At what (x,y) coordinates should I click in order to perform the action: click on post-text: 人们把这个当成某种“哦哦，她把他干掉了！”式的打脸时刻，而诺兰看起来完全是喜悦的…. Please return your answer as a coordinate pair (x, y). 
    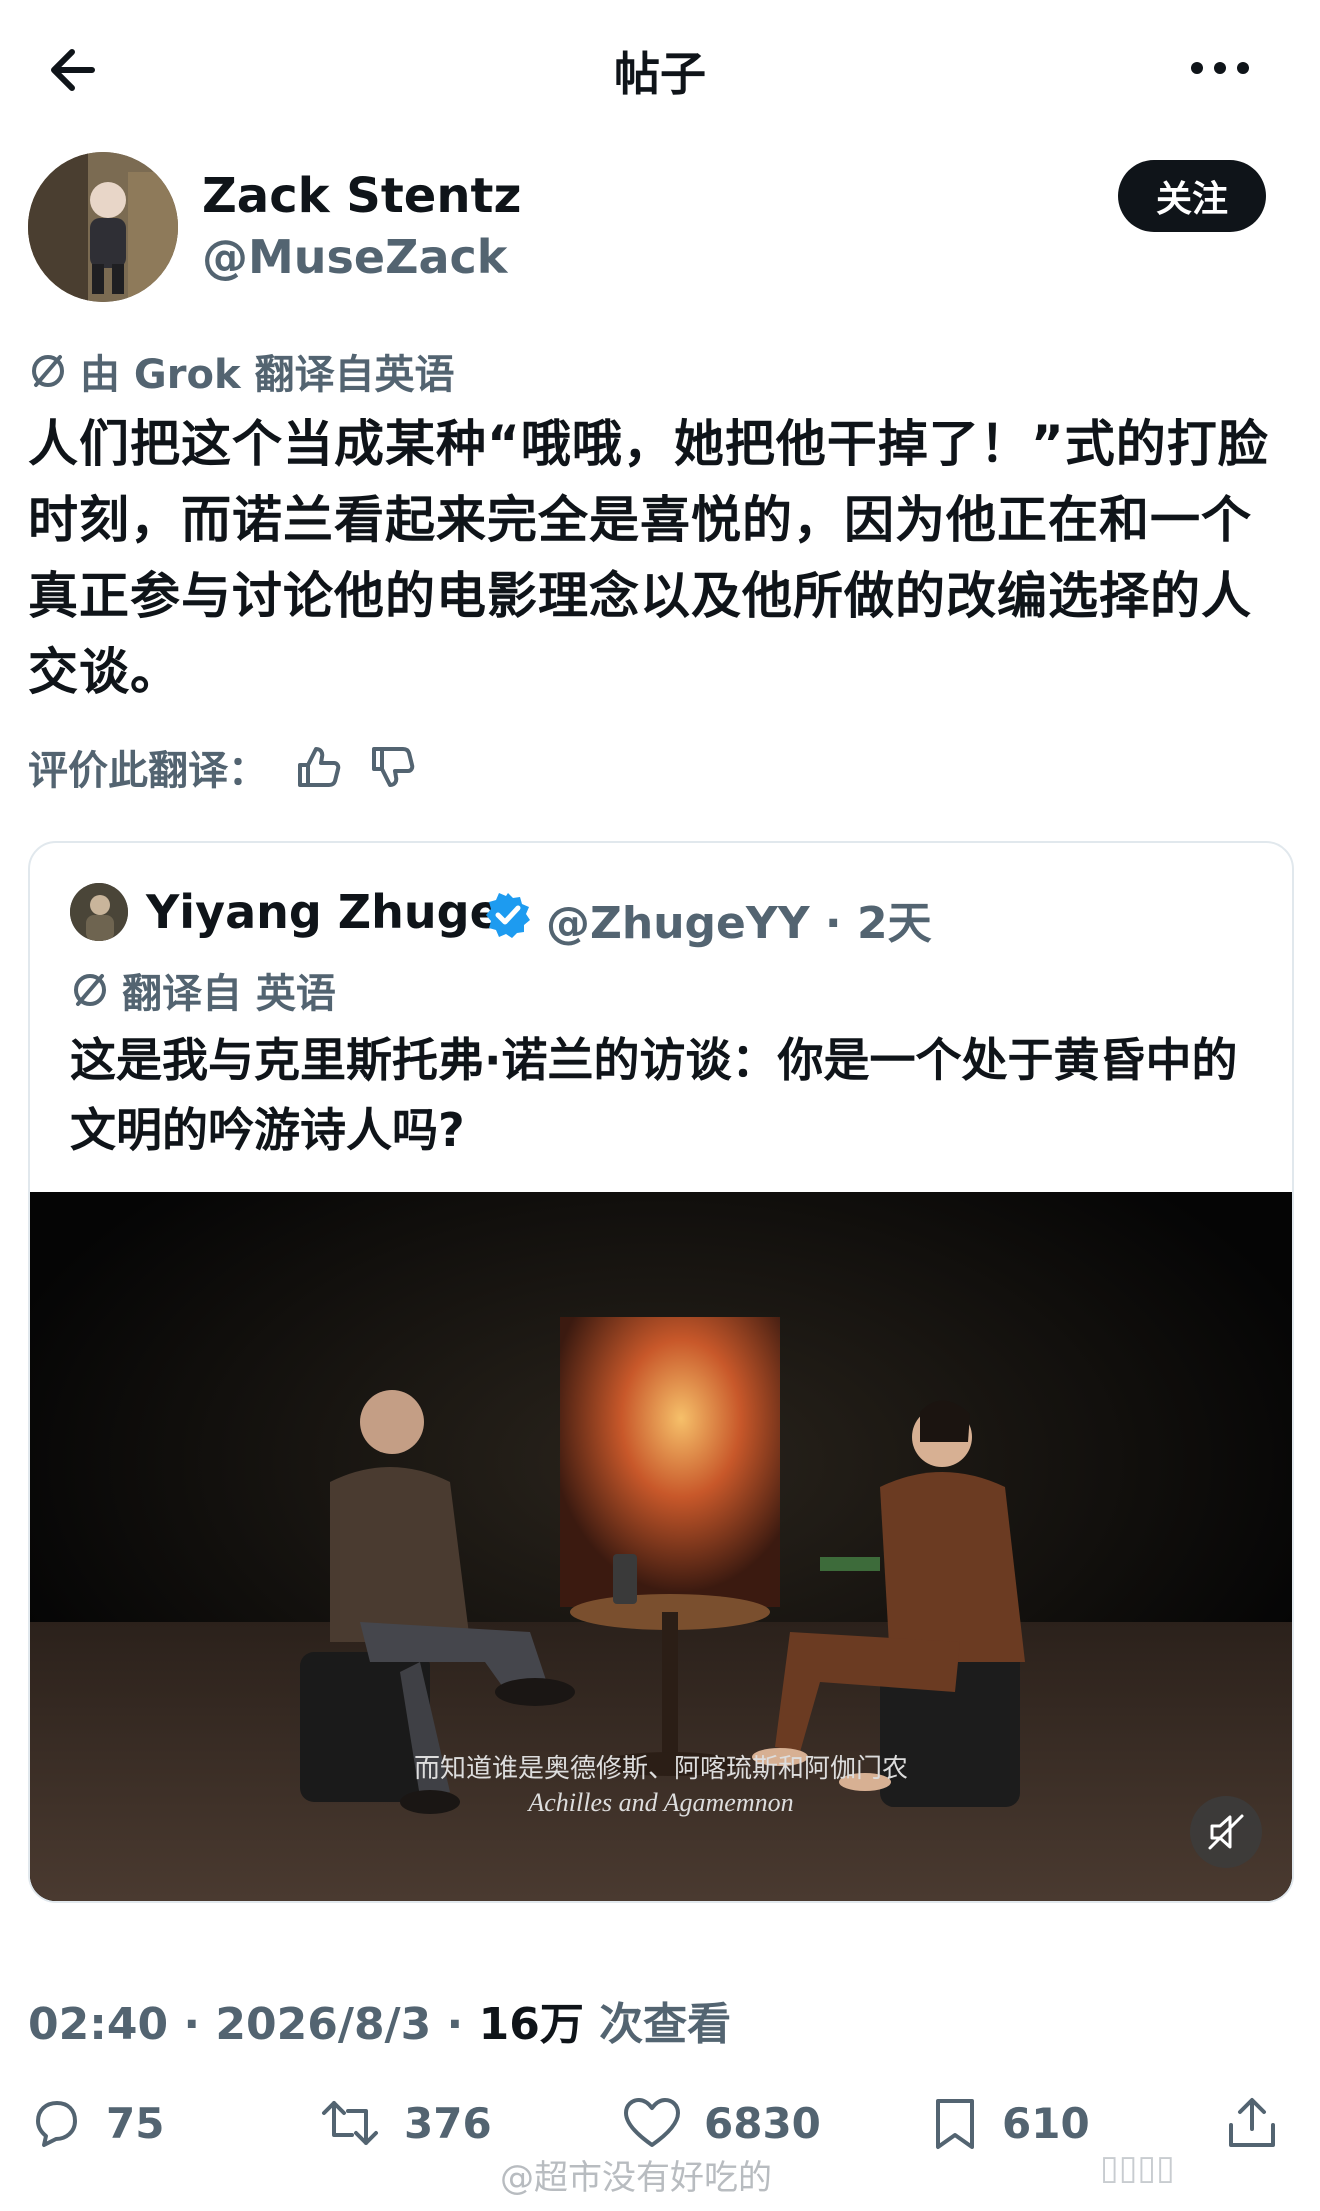
    Looking at the image, I should click on (648, 558).